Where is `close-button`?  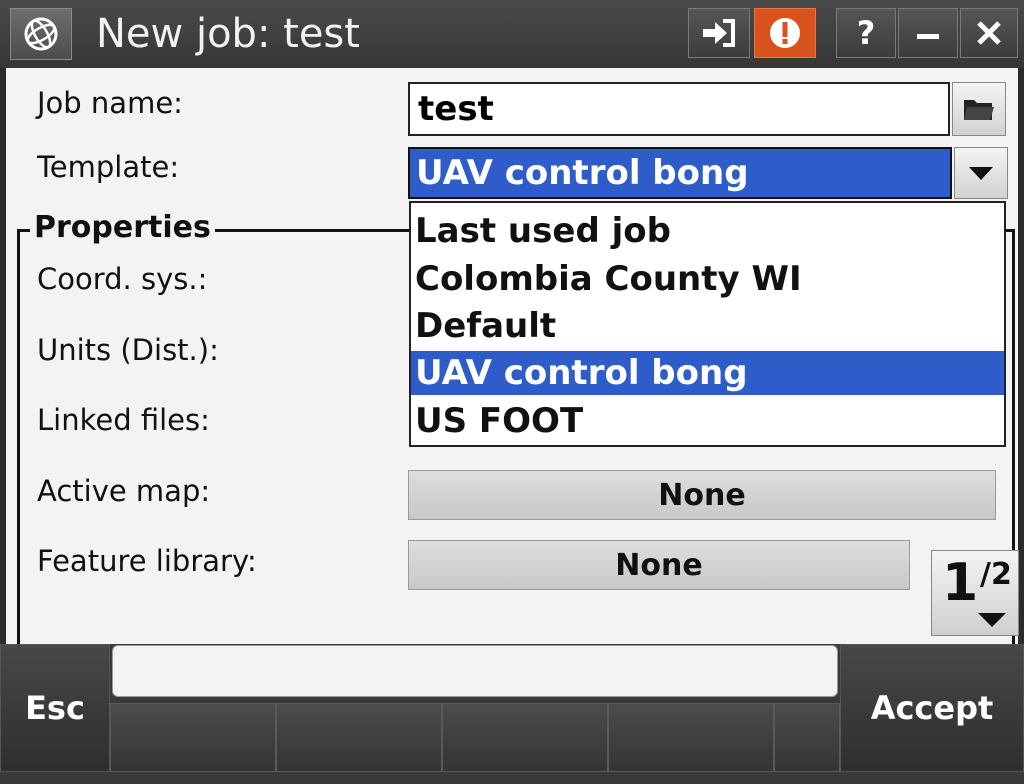
close-button is located at coordinates (989, 33).